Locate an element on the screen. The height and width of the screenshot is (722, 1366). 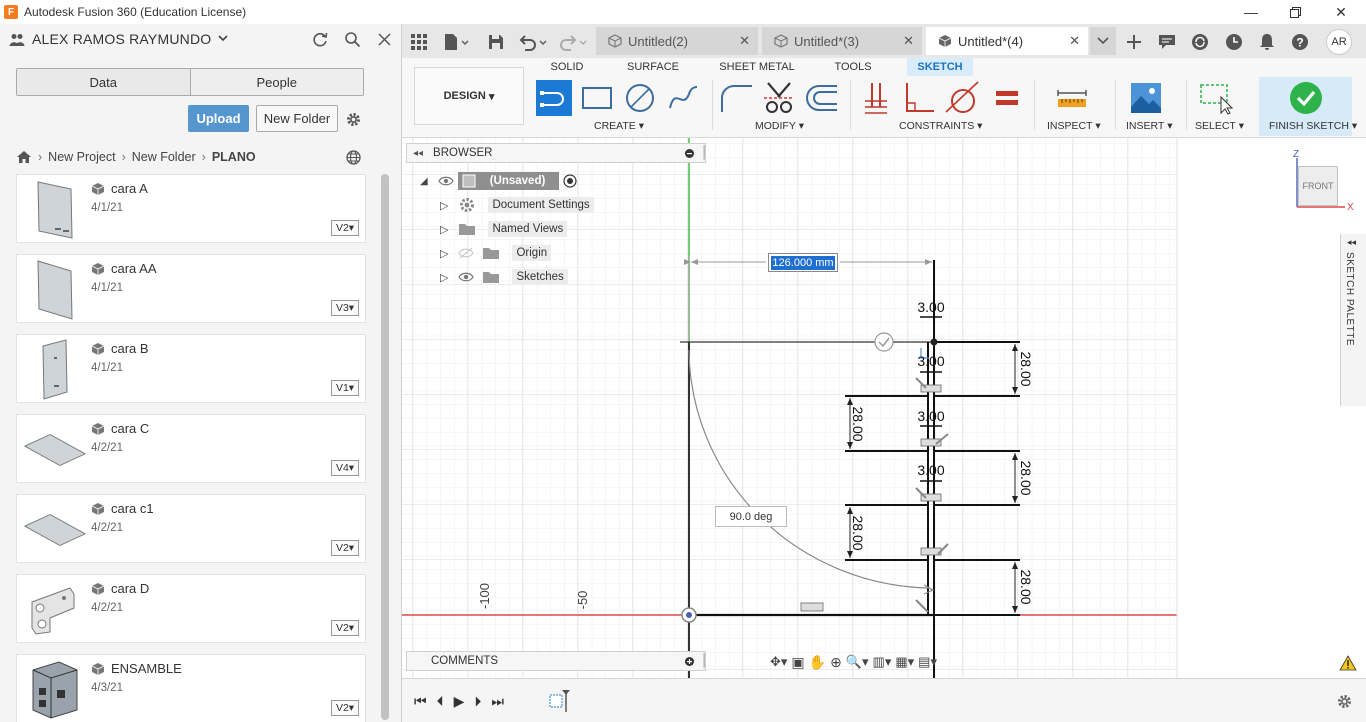
grid-menu-icon is located at coordinates (419, 42).